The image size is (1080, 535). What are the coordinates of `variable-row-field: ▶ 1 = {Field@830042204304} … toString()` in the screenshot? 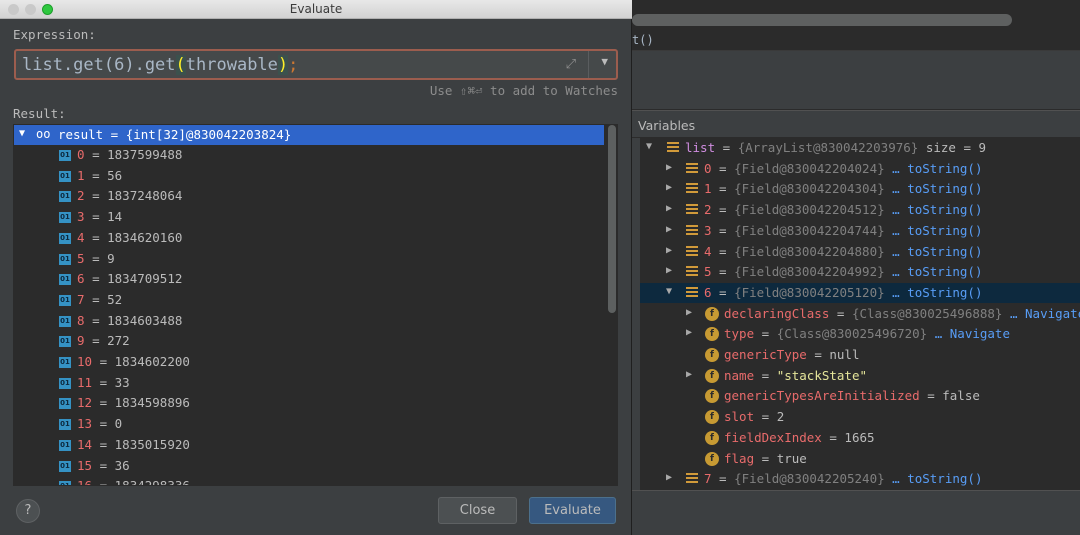 It's located at (856, 189).